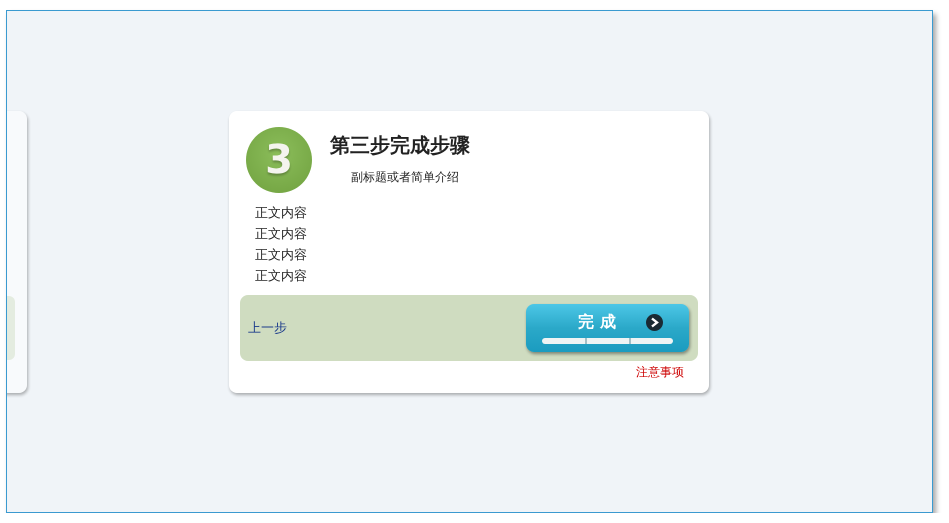 The width and height of the screenshot is (949, 523). Describe the element at coordinates (400, 145) in the screenshot. I see `step-title: 第三步完成步骤` at that location.